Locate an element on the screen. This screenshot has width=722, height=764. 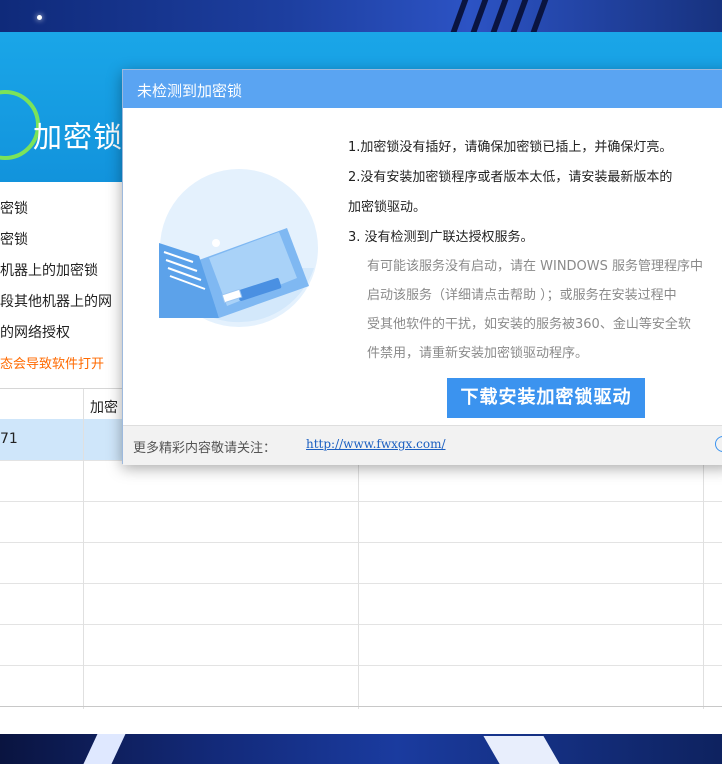
detail-line: 受其他软件的干扰，如安装的服务被360、金山等安全软 is located at coordinates (529, 324).